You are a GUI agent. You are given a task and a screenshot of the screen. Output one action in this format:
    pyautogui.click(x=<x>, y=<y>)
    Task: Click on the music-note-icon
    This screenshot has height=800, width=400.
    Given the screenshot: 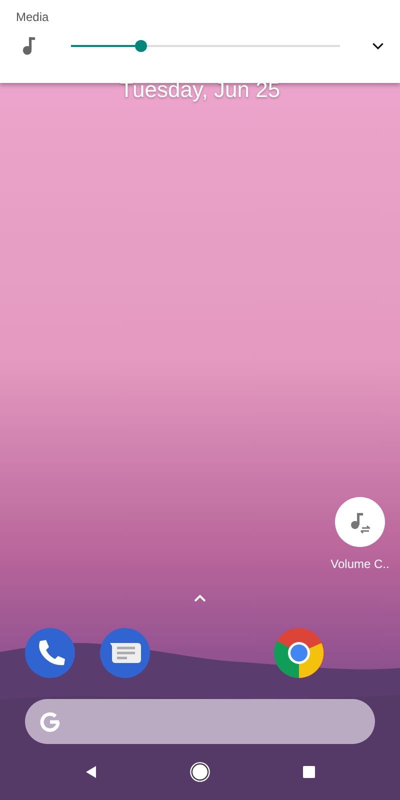 What is the action you would take?
    pyautogui.click(x=29, y=46)
    